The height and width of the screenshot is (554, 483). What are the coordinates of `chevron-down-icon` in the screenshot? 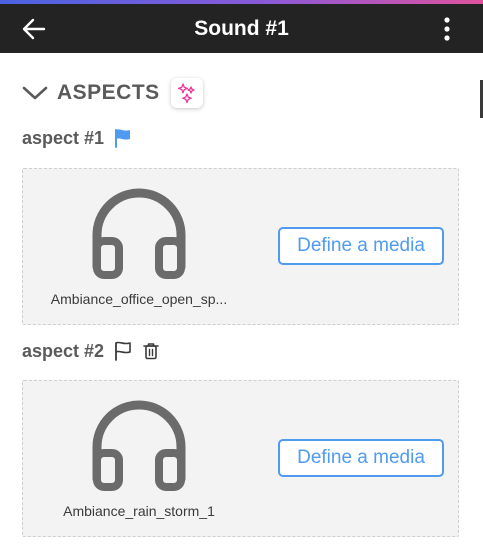 It's located at (35, 93).